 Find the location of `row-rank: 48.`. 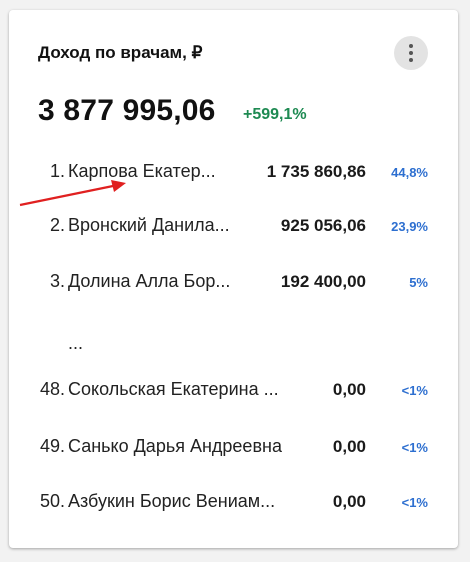

row-rank: 48. is located at coordinates (52, 389).